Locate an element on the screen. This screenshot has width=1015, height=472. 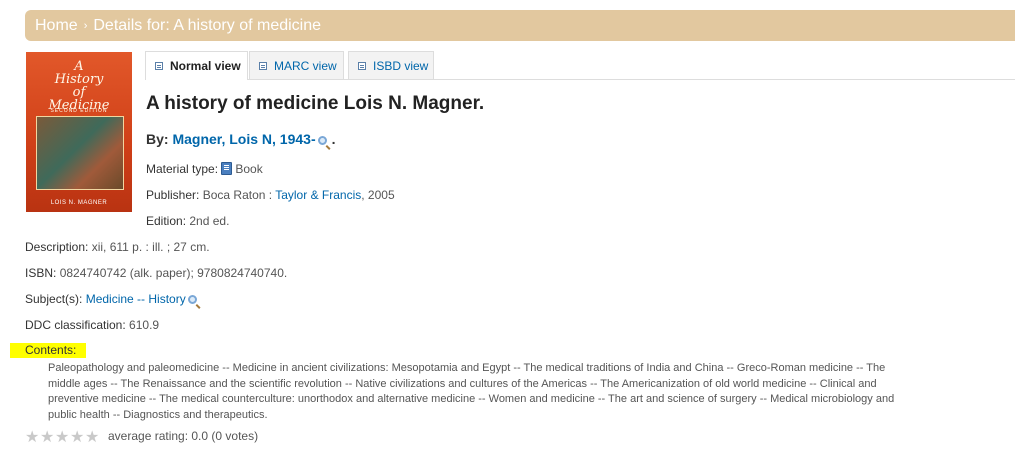
publisher-link: Taylor & Francis is located at coordinates (318, 195).